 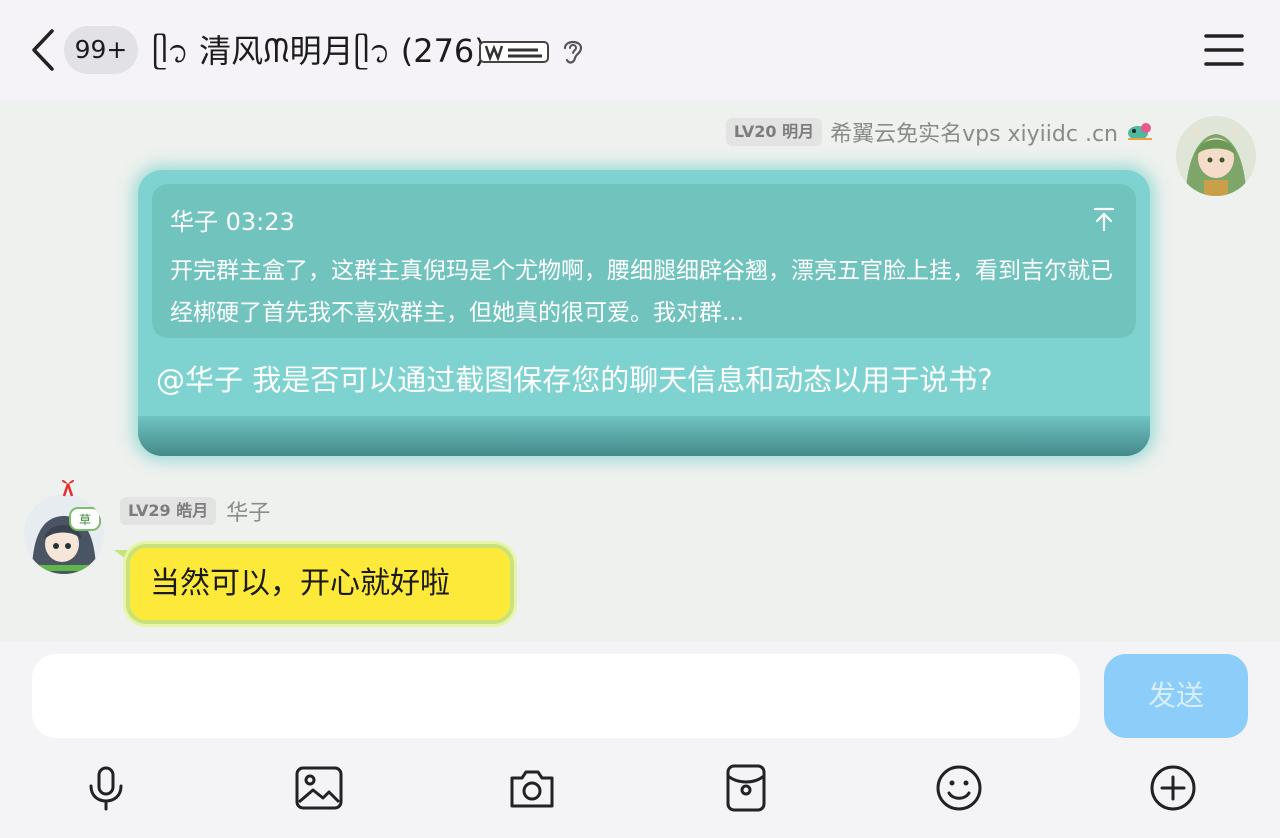 What do you see at coordinates (1176, 696) in the screenshot?
I see `send-button: 发送` at bounding box center [1176, 696].